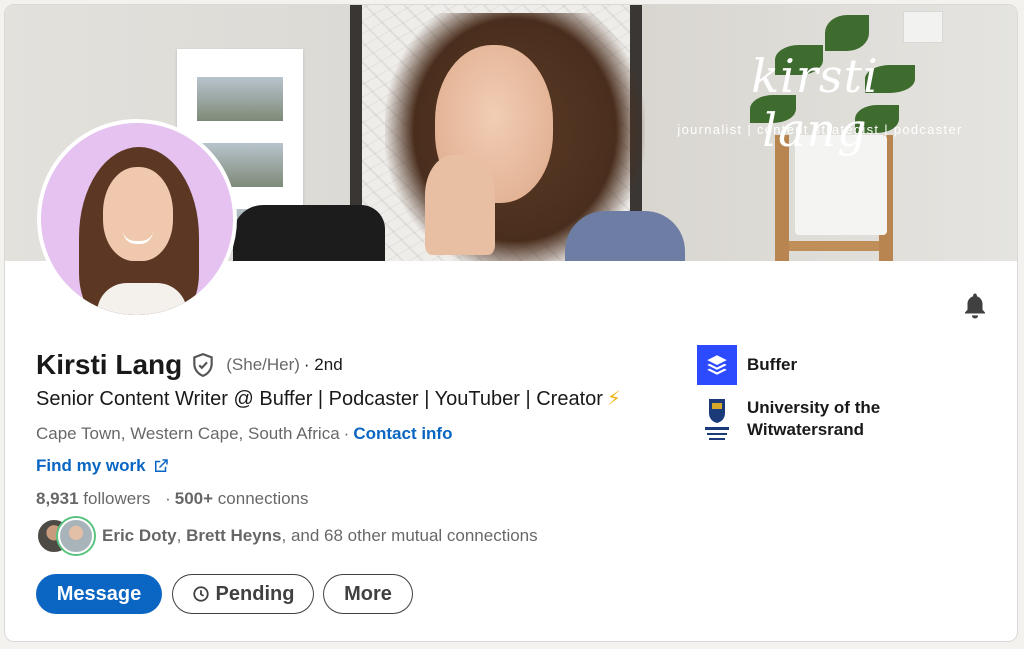 The width and height of the screenshot is (1024, 649). Describe the element at coordinates (234, 535) in the screenshot. I see `mutual-name-2: Brett Heyns` at that location.